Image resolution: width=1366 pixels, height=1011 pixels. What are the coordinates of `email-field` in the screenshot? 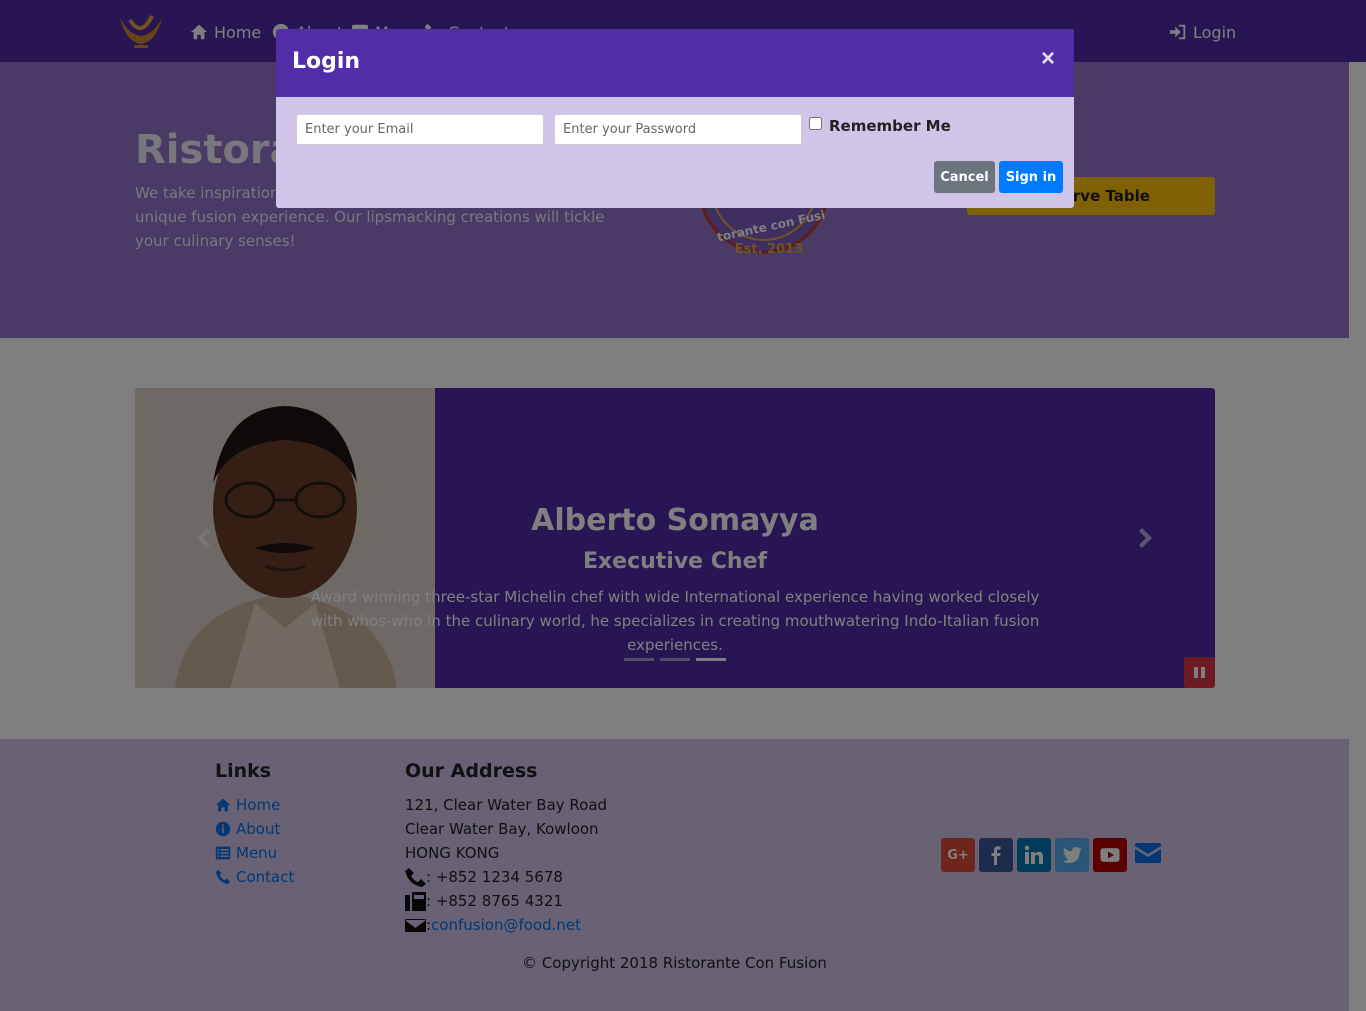 It's located at (420, 129).